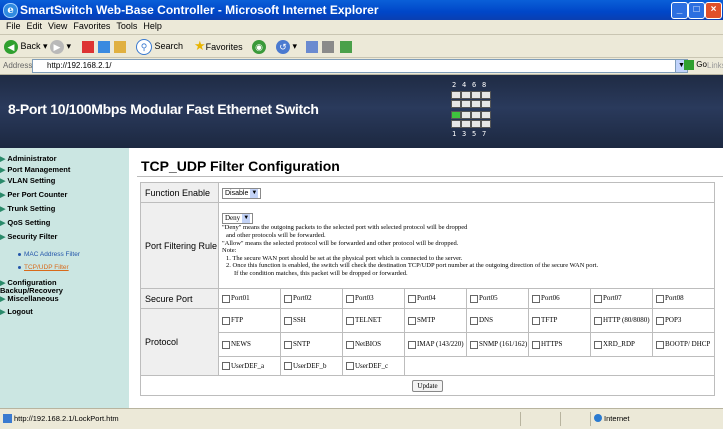  Describe the element at coordinates (259, 46) in the screenshot. I see `media-button: ◉` at that location.